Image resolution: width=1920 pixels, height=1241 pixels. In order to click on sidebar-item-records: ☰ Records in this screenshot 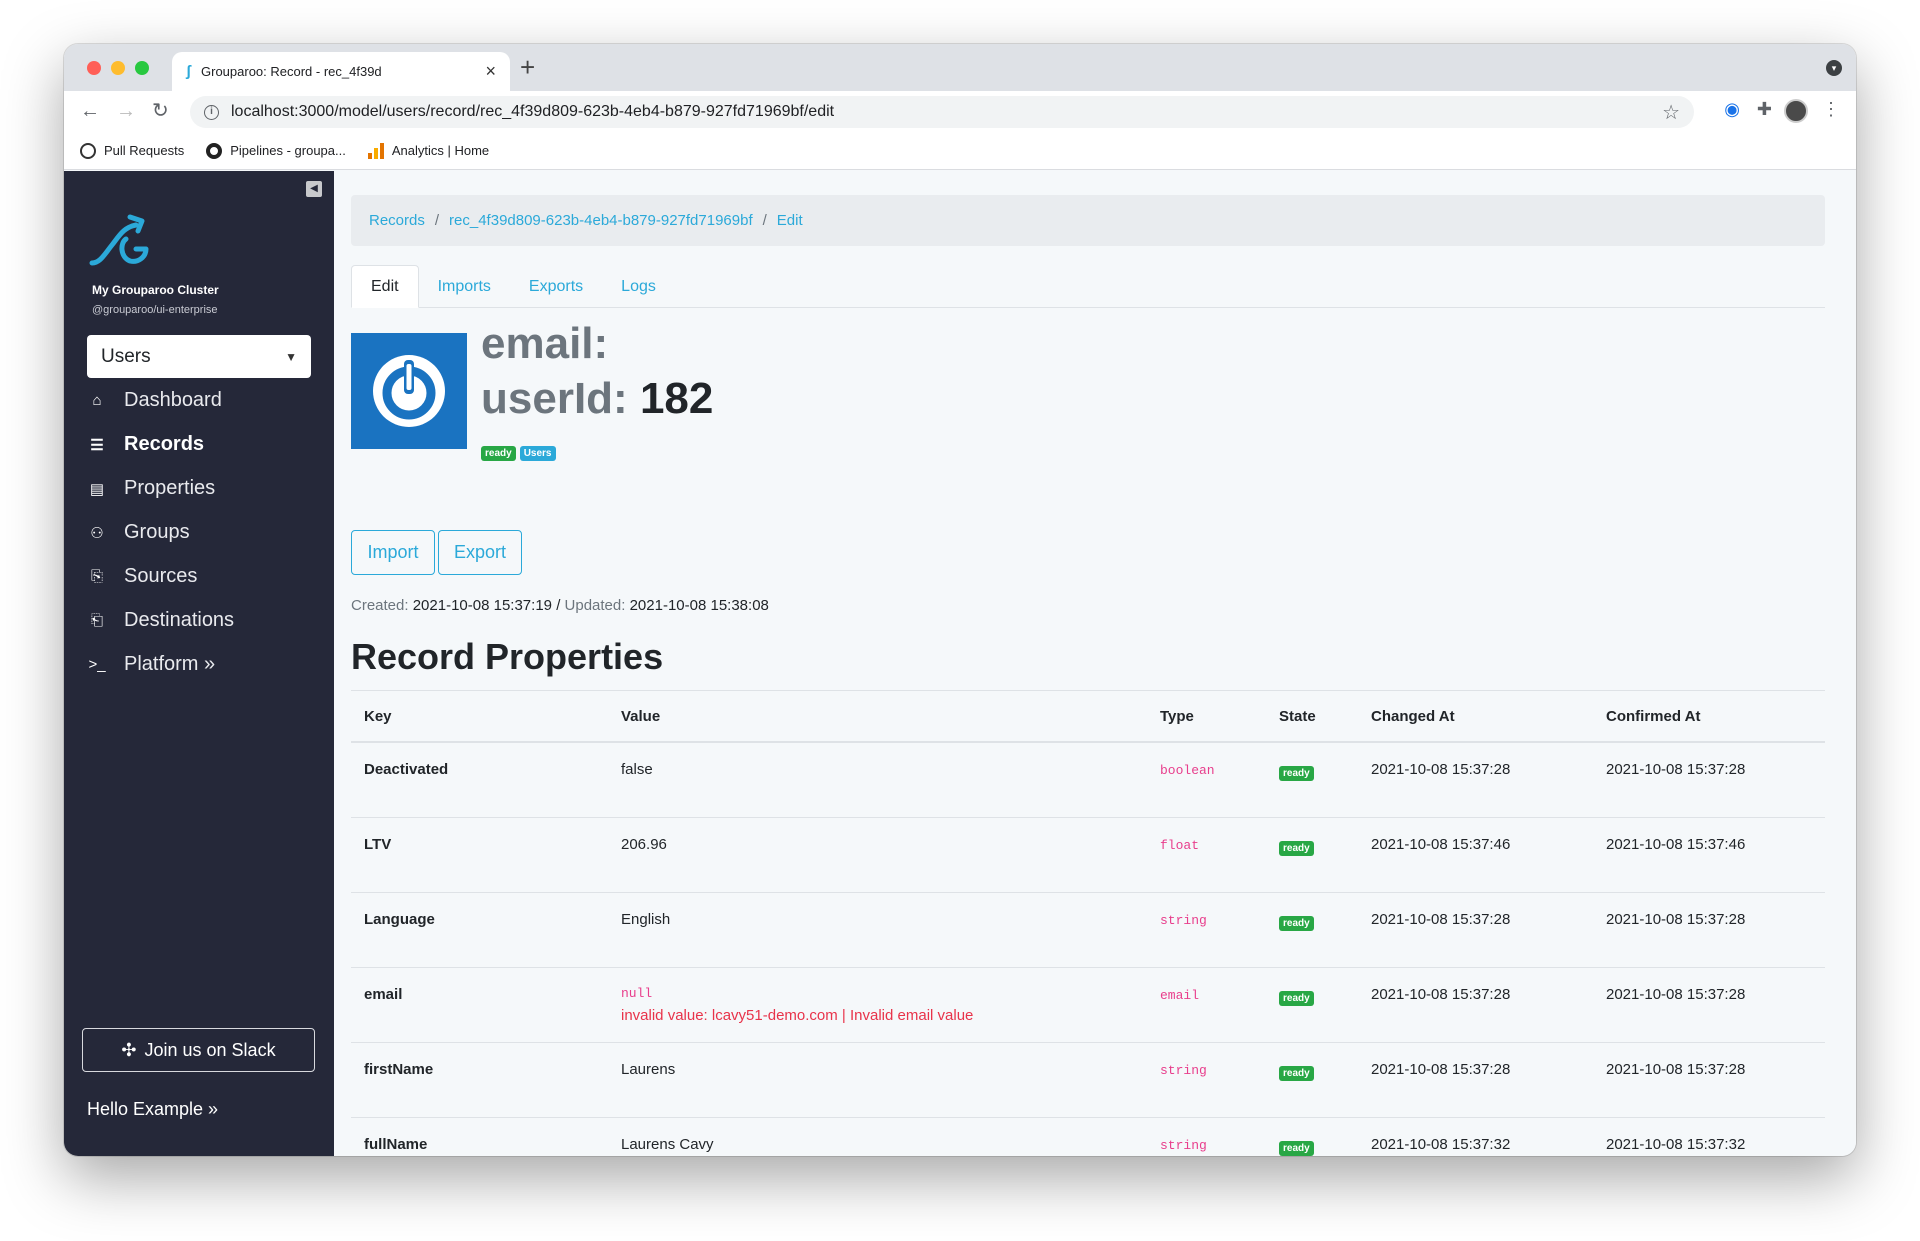, I will do `click(146, 444)`.